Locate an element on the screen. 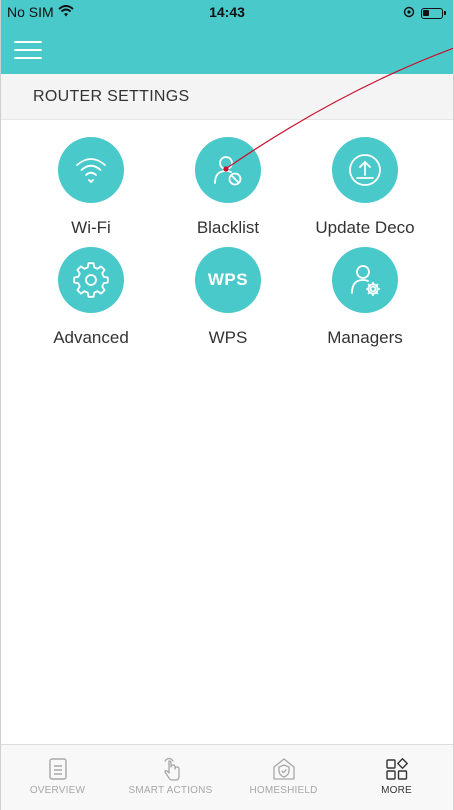 Image resolution: width=454 pixels, height=810 pixels. tile-advanced: Advanced is located at coordinates (91, 297).